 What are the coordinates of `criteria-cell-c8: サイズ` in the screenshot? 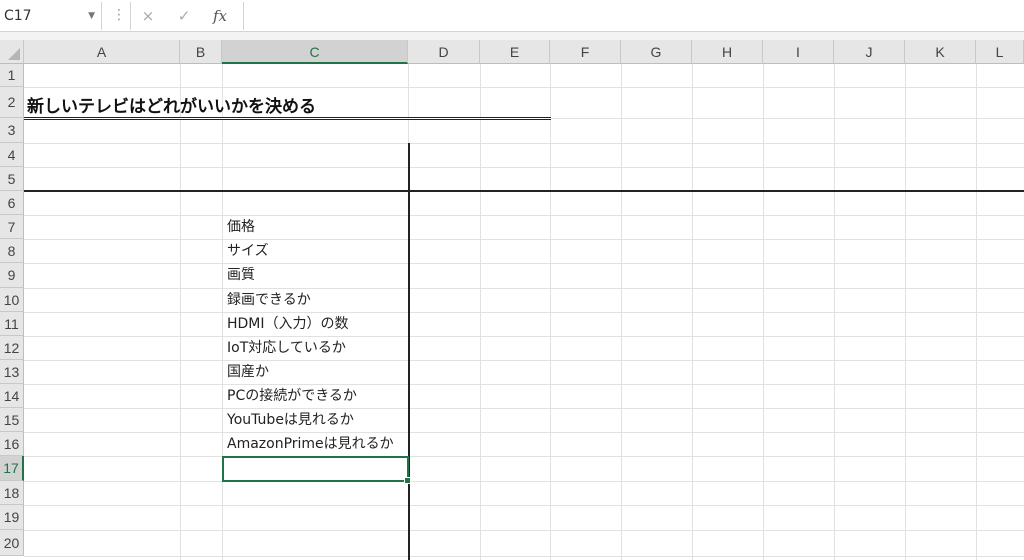 It's located at (248, 251).